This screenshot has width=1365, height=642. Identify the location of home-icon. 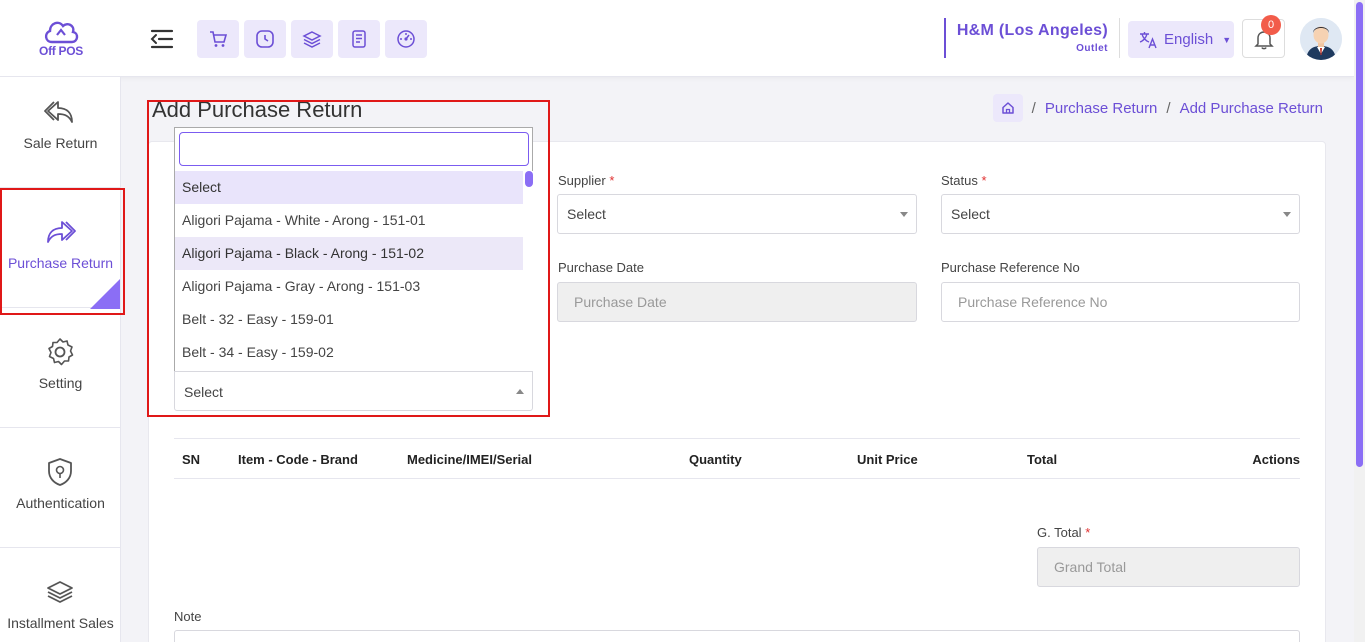
(1007, 108).